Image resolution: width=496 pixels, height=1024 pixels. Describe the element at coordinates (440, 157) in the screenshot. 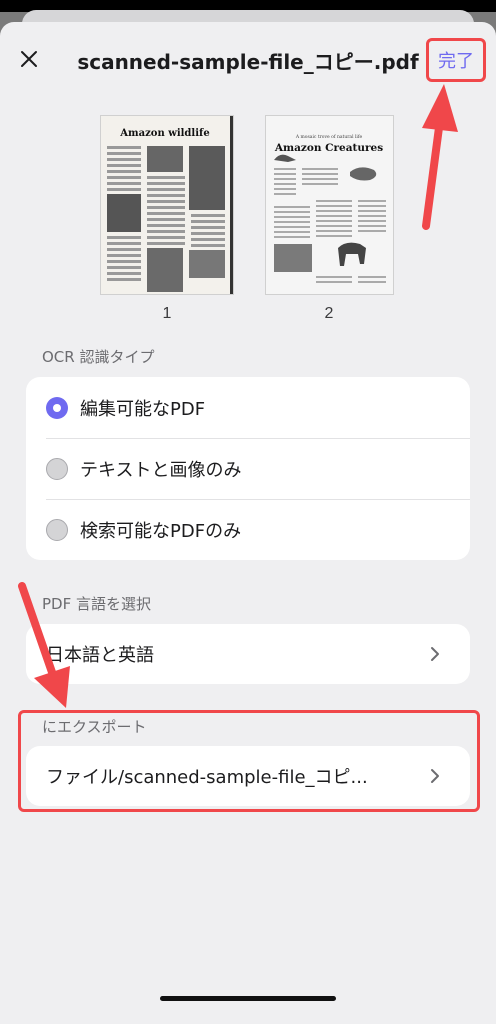

I see `annotation-arrow-up-icon` at that location.